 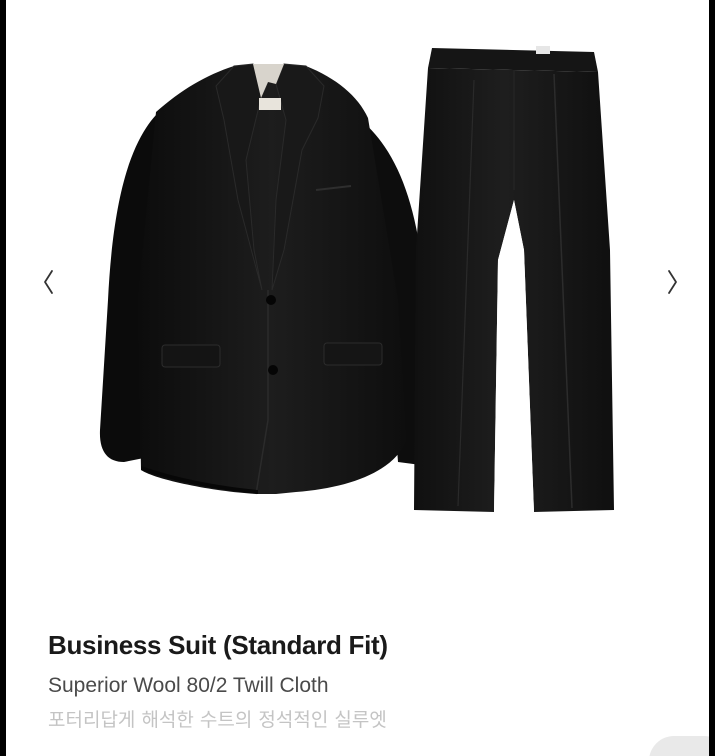 What do you see at coordinates (679, 746) in the screenshot?
I see `floating-button-edge` at bounding box center [679, 746].